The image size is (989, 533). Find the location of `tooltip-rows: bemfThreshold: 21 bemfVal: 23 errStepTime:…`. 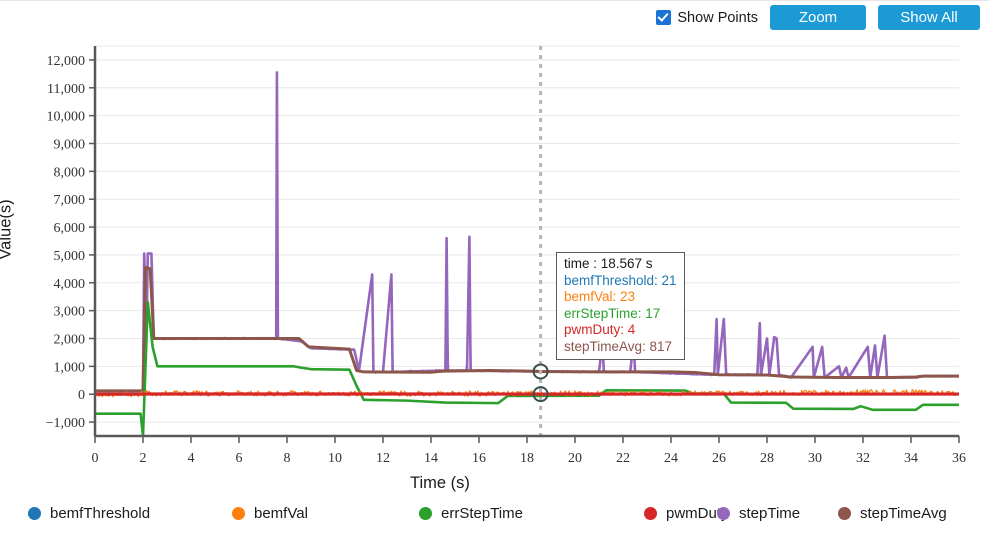

tooltip-rows: bemfThreshold: 21 bemfVal: 23 errStepTime:… is located at coordinates (620, 314).